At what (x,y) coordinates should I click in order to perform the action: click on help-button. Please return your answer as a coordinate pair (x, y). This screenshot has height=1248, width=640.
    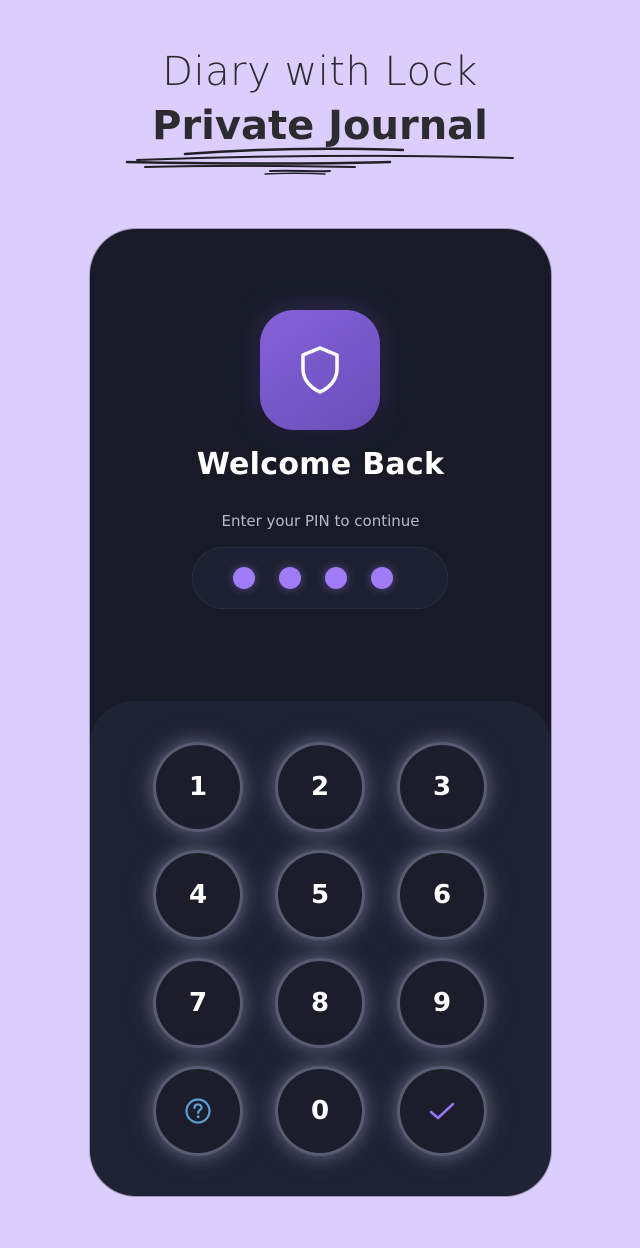
    Looking at the image, I should click on (198, 1111).